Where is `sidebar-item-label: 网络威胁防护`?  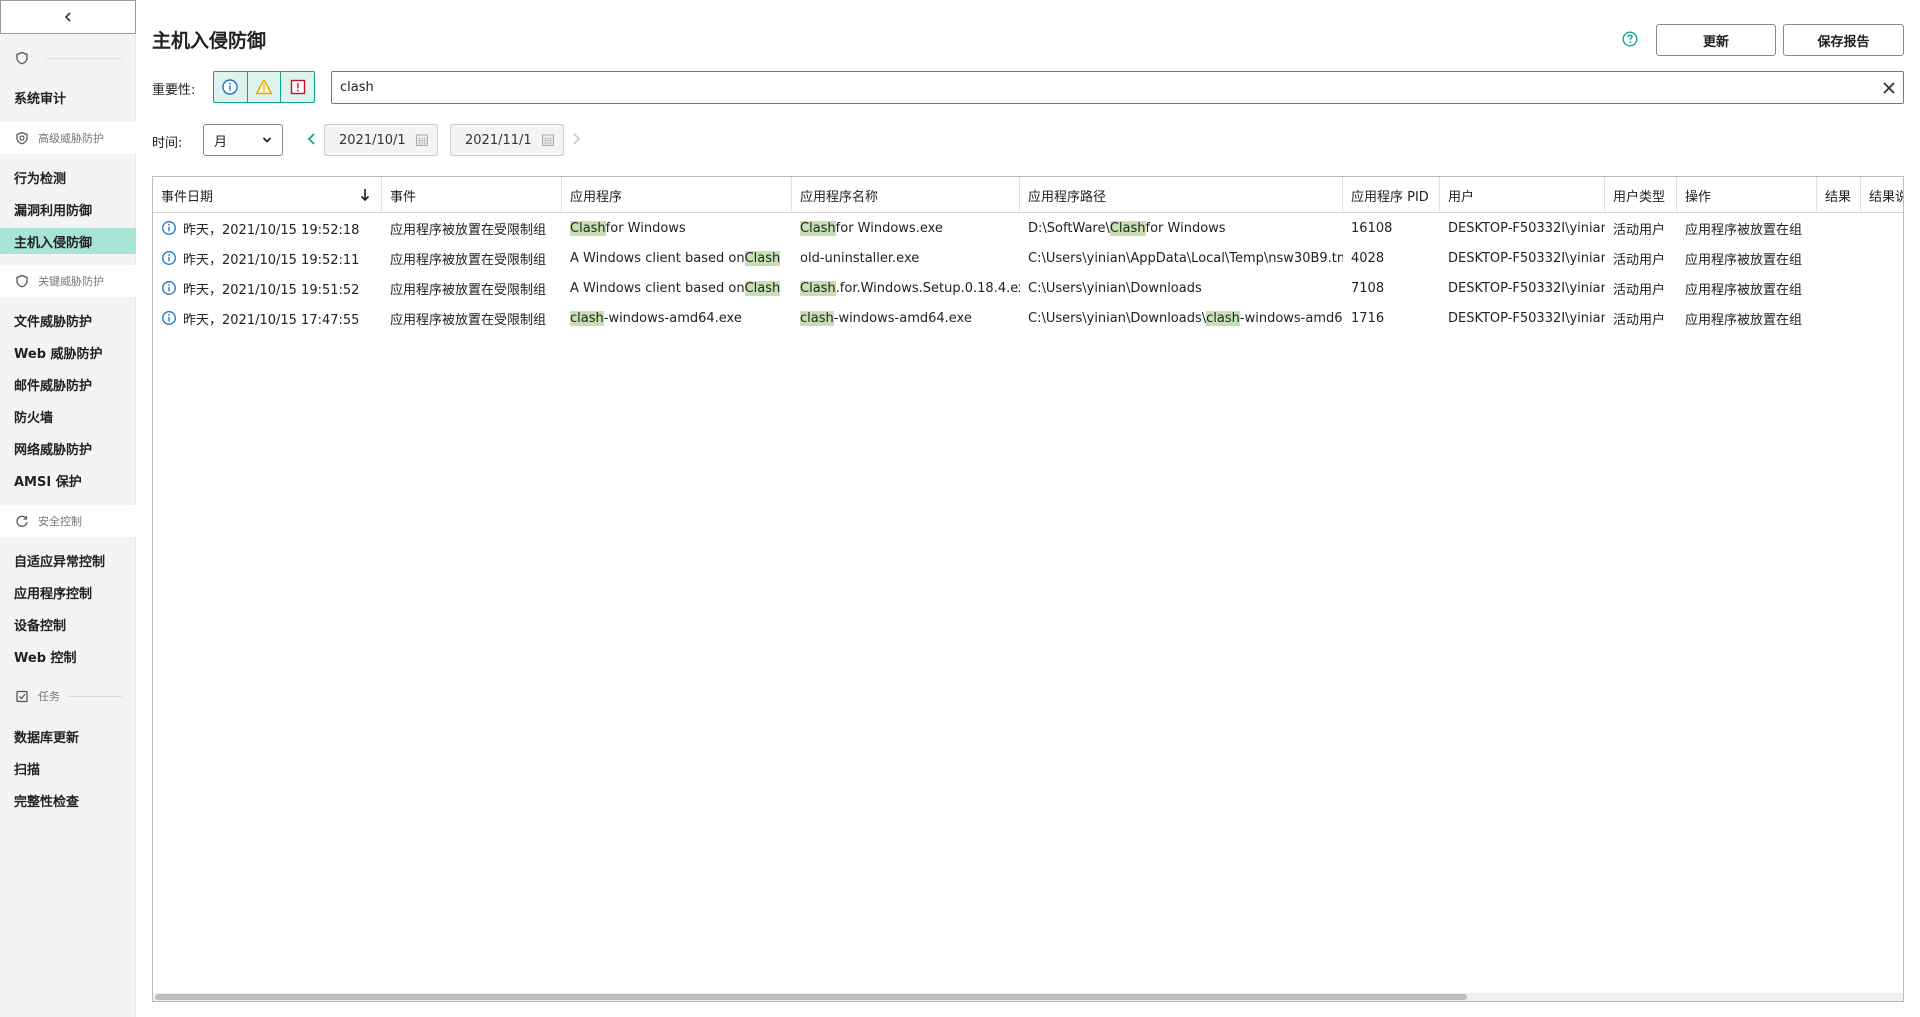 sidebar-item-label: 网络威胁防护 is located at coordinates (53, 450).